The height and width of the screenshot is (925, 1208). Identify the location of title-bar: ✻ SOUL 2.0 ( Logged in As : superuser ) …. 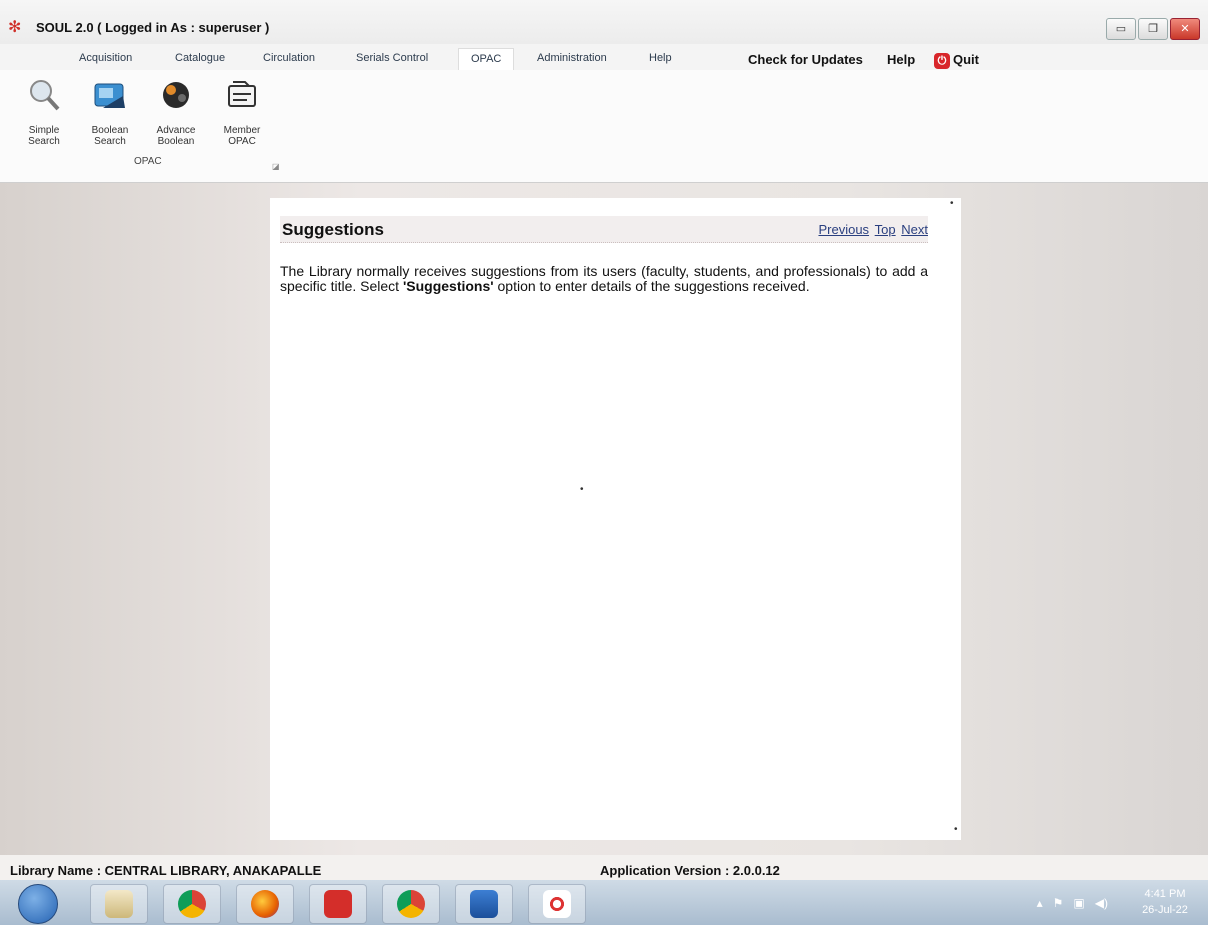
(604, 22).